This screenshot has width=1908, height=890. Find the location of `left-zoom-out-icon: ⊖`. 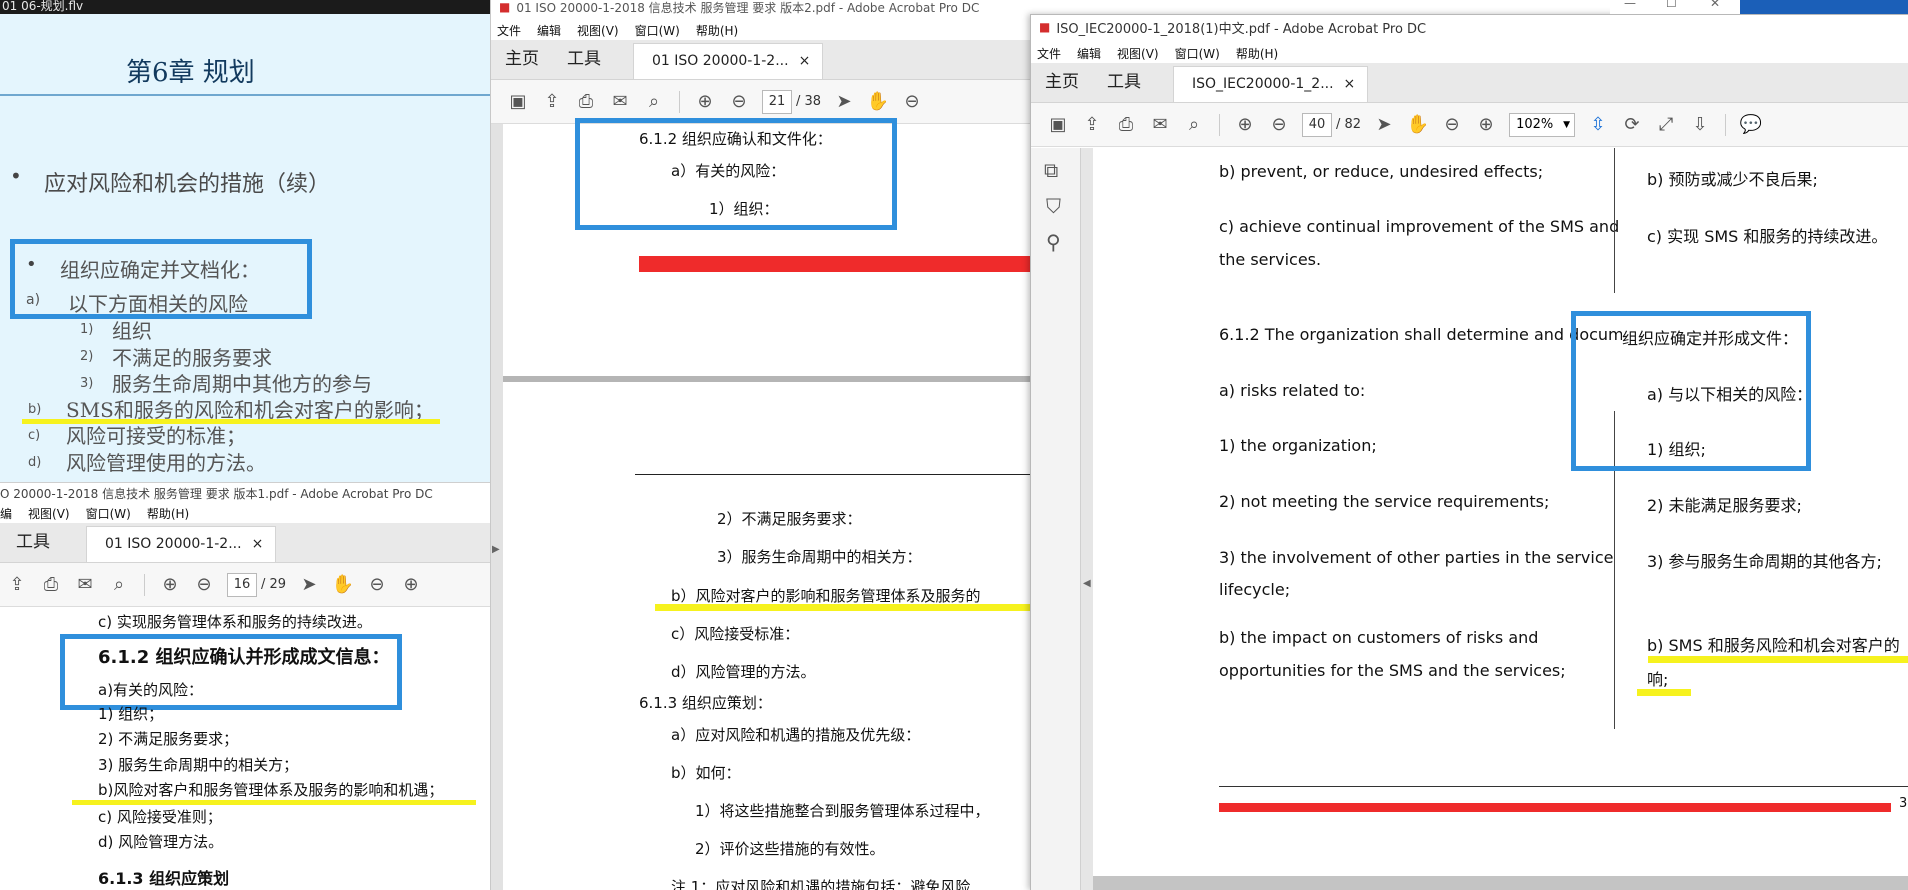

left-zoom-out-icon: ⊖ is located at coordinates (377, 585).